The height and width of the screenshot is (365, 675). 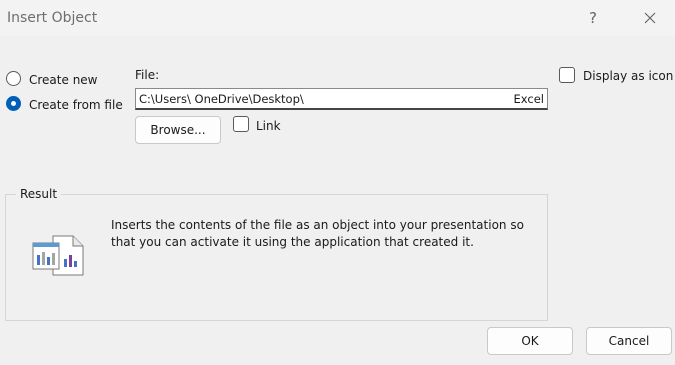 What do you see at coordinates (629, 341) in the screenshot?
I see `cancel-button: Cancel` at bounding box center [629, 341].